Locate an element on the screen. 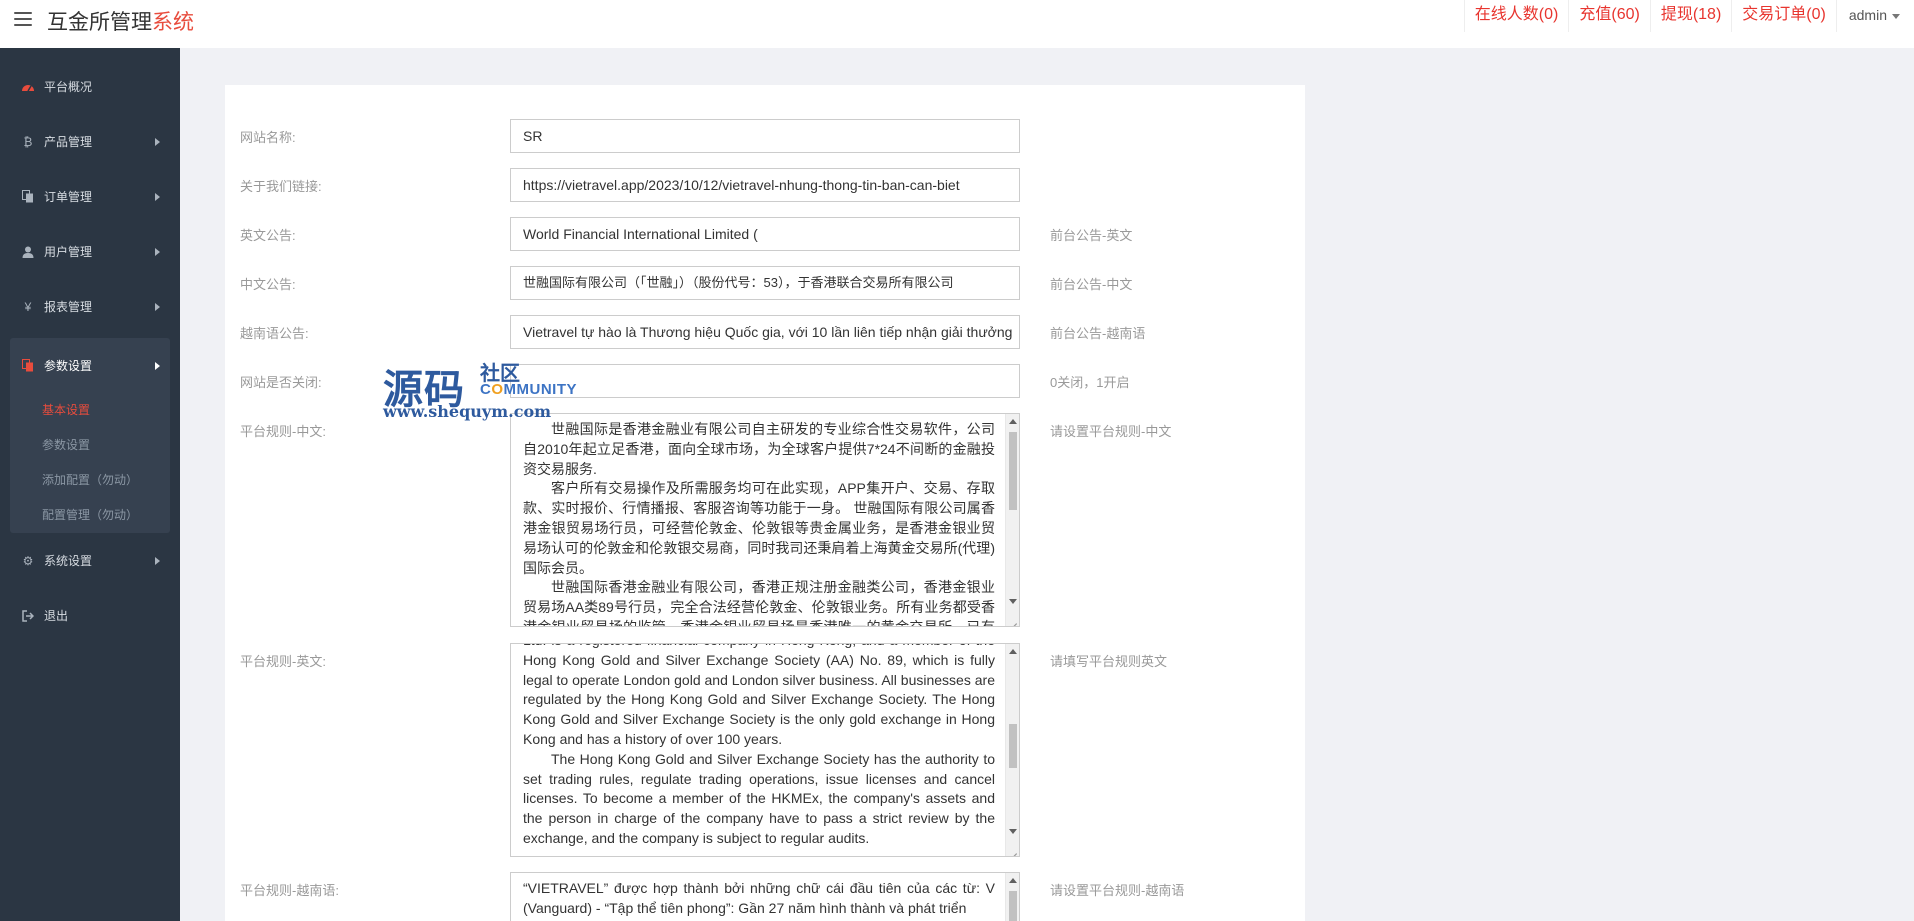 The image size is (1914, 921). sidebar-submenu: 基本设置 参数设置 添加配置（勿动） 配置管理（勿动） is located at coordinates (90, 463).